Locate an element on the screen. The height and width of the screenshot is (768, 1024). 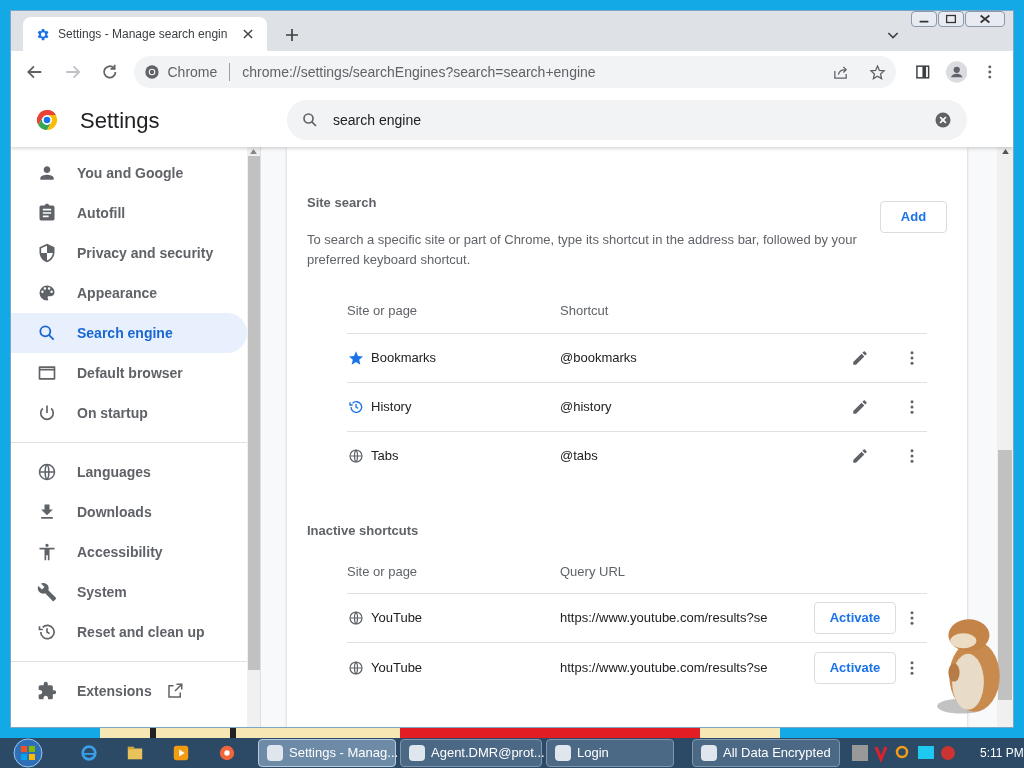
add-button: Add is located at coordinates (913, 217).